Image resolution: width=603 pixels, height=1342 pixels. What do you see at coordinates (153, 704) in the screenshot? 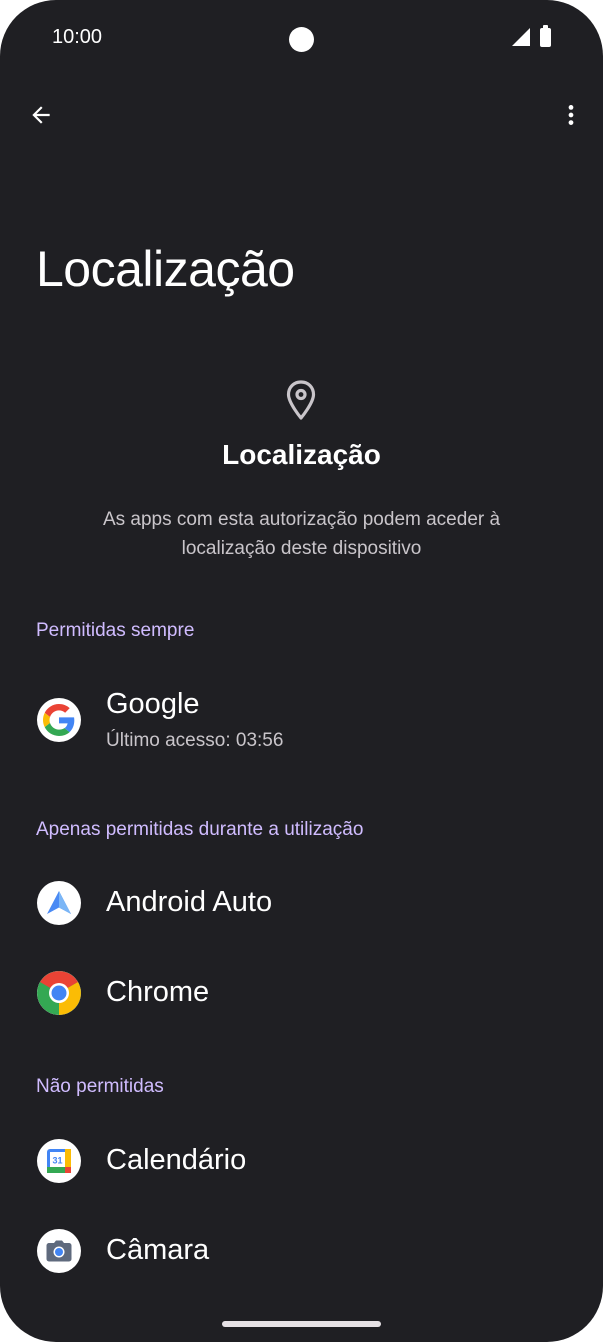
I see `app-name: Google` at bounding box center [153, 704].